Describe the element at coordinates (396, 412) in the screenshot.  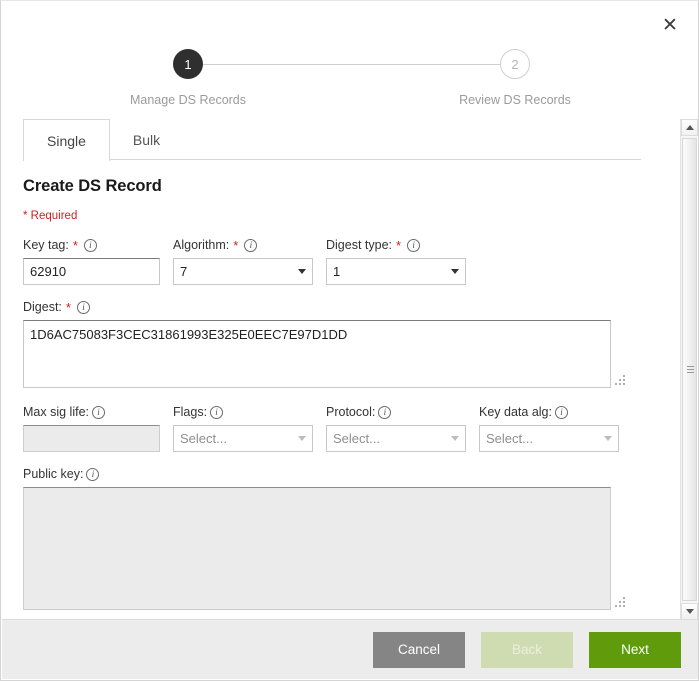
I see `protocol-label: Protocol: i` at that location.